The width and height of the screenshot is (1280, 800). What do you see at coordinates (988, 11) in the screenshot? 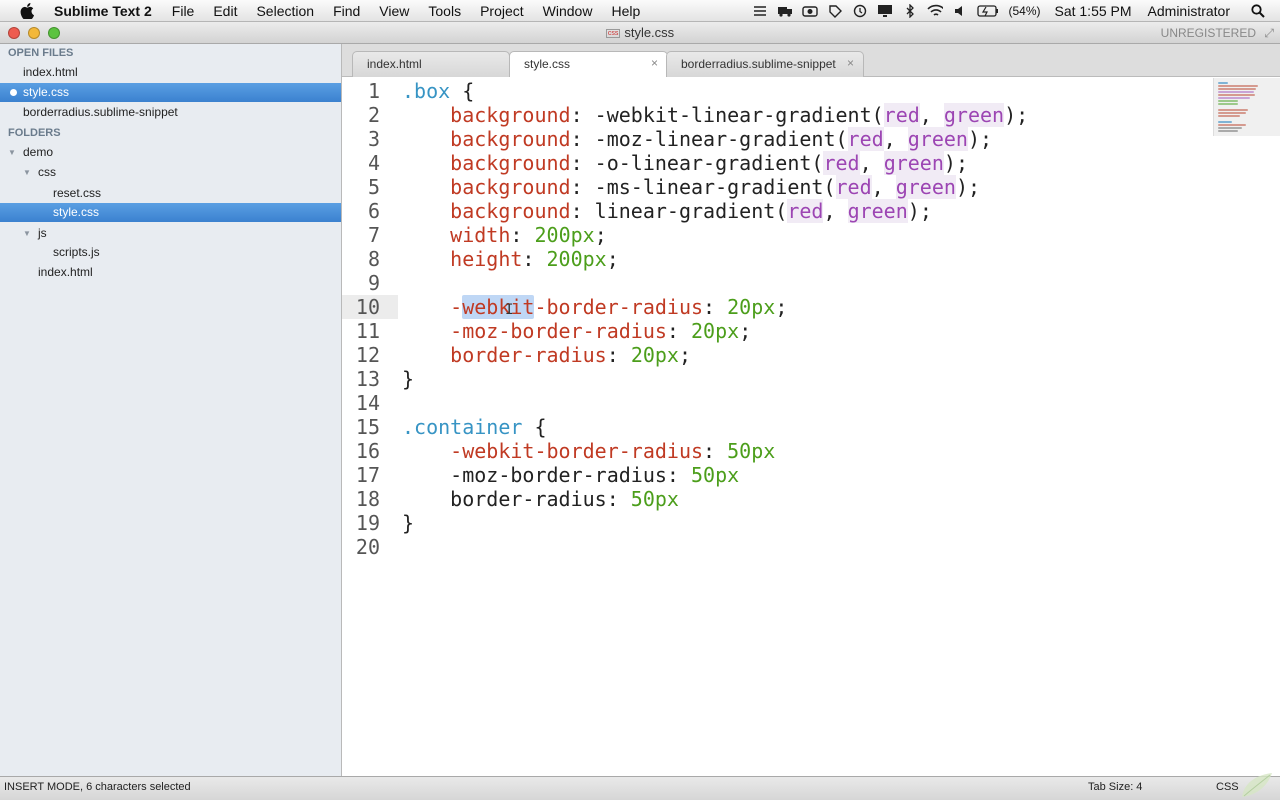
I see `battery-icon` at bounding box center [988, 11].